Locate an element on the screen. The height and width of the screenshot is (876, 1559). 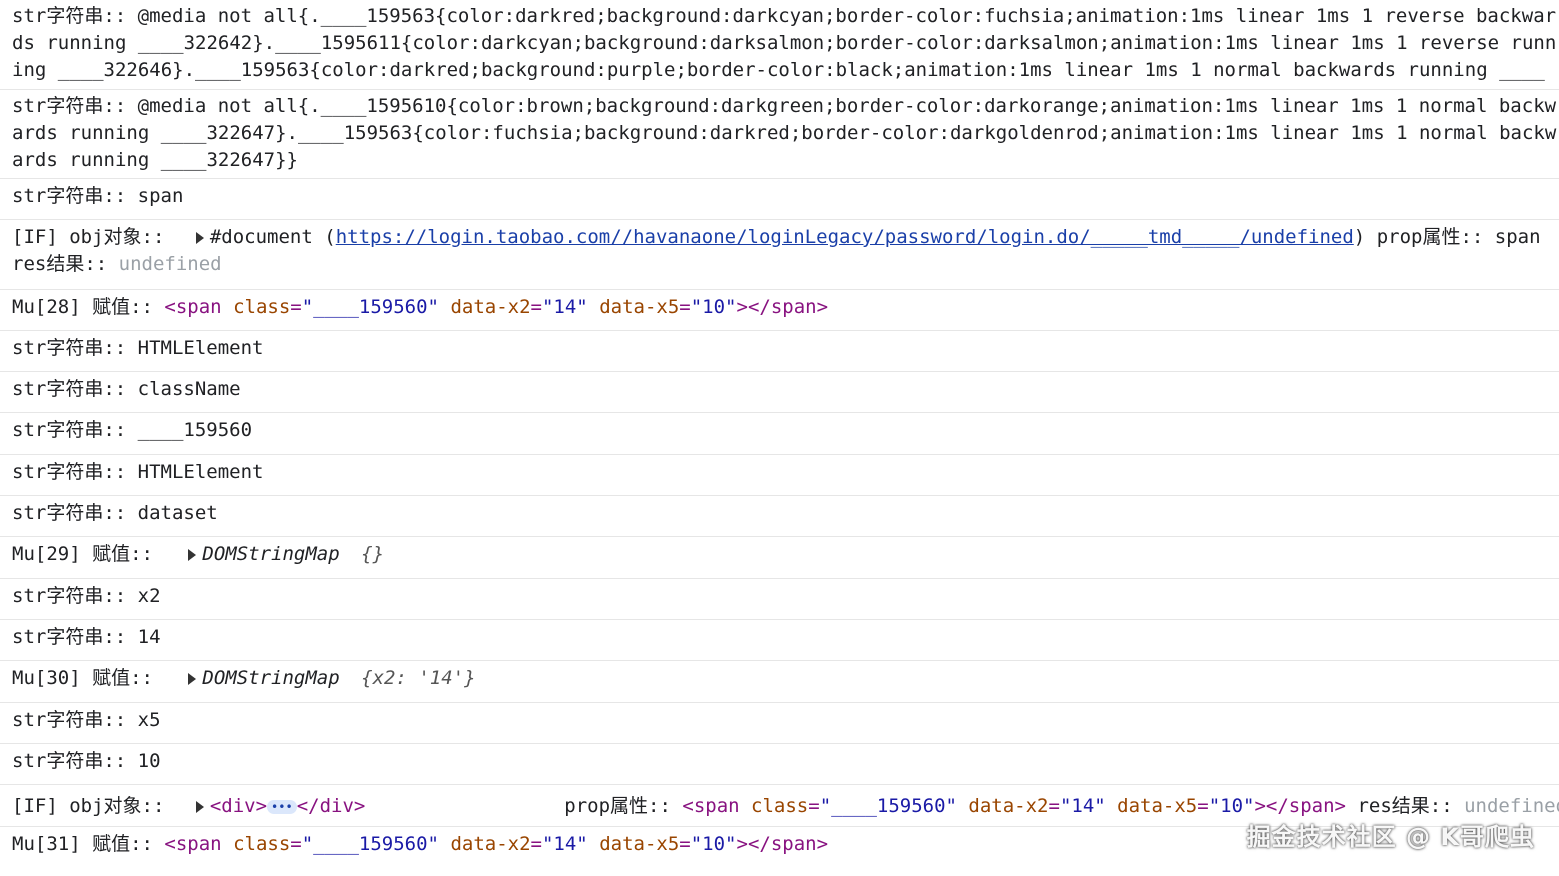
log-prefix: Mu[30] 赋值:: is located at coordinates (82, 678).